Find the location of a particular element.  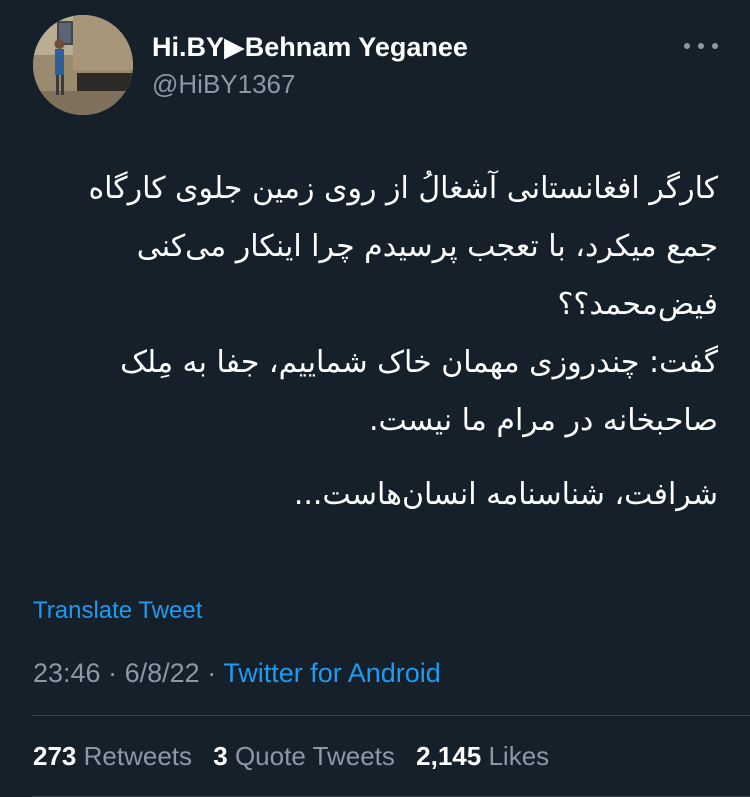

more-horizontal-icon is located at coordinates (701, 46).